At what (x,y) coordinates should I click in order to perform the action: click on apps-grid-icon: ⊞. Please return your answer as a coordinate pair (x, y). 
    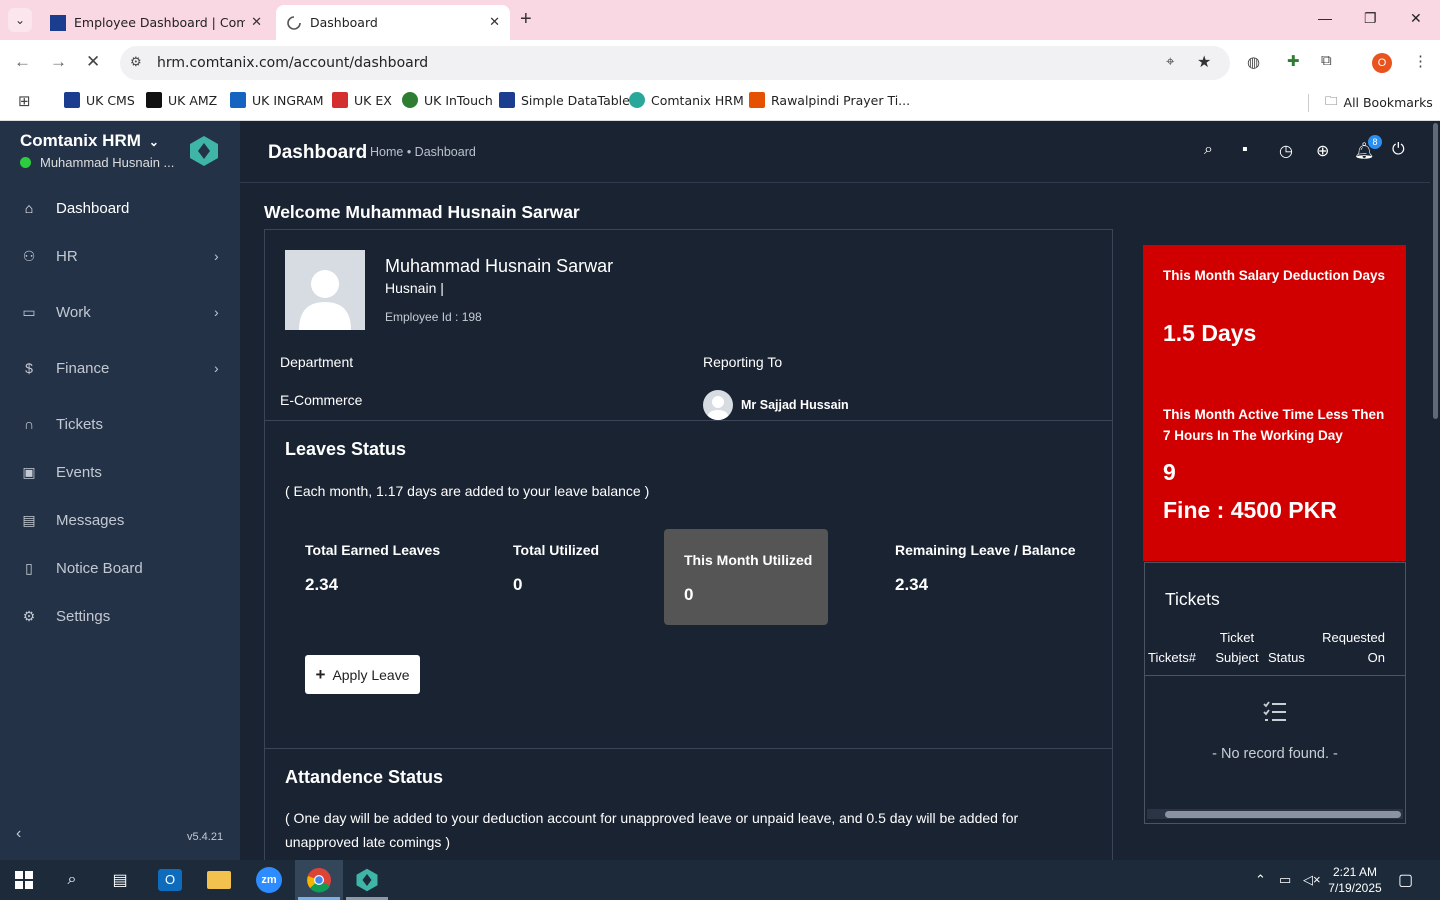
    Looking at the image, I should click on (24, 101).